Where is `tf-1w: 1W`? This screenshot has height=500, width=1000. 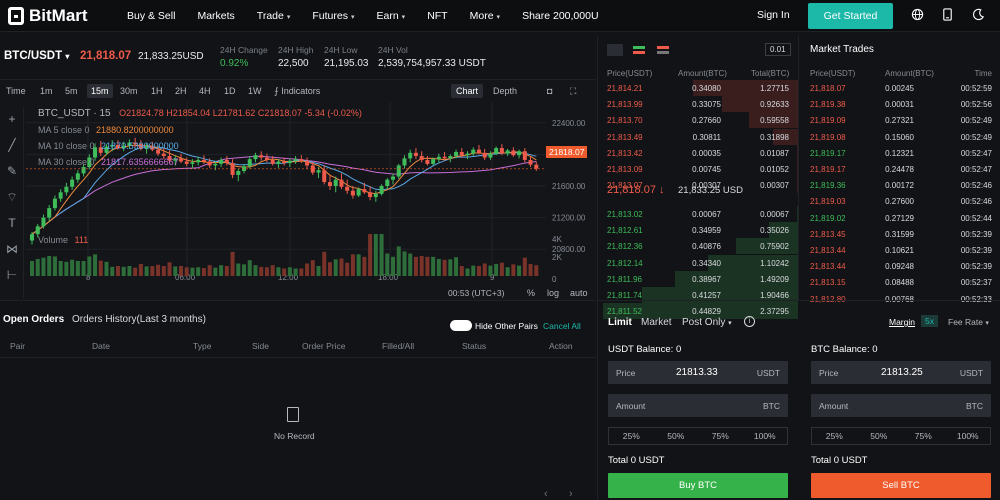
tf-1w: 1W is located at coordinates (255, 91).